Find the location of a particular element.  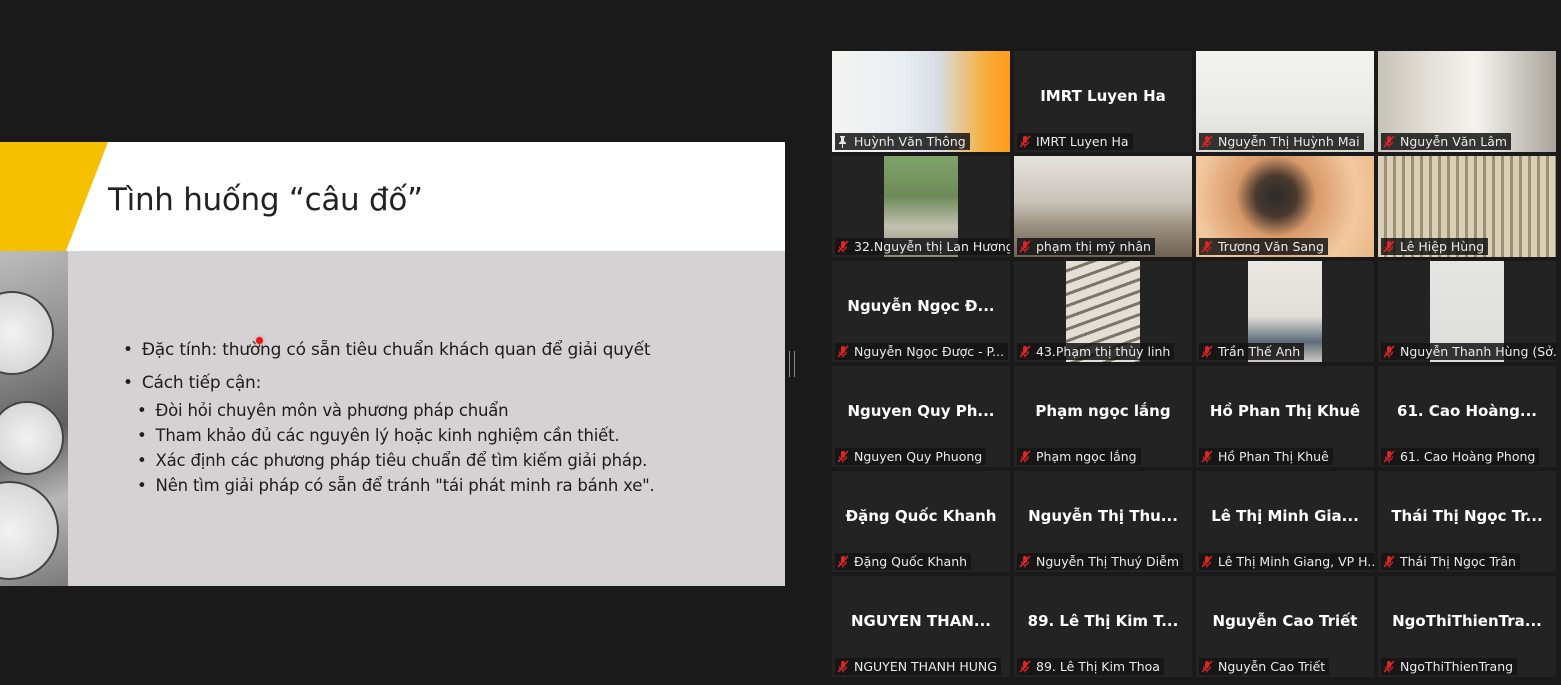

participant-name: Huỳnh Văn Thông is located at coordinates (910, 141).